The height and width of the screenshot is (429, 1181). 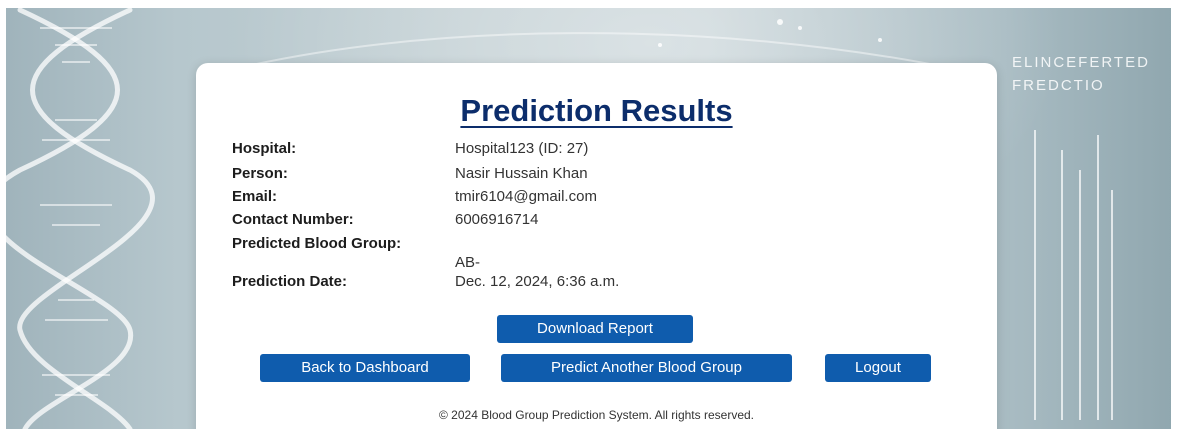 What do you see at coordinates (293, 219) in the screenshot?
I see `contact-number-label: Contact Number:` at bounding box center [293, 219].